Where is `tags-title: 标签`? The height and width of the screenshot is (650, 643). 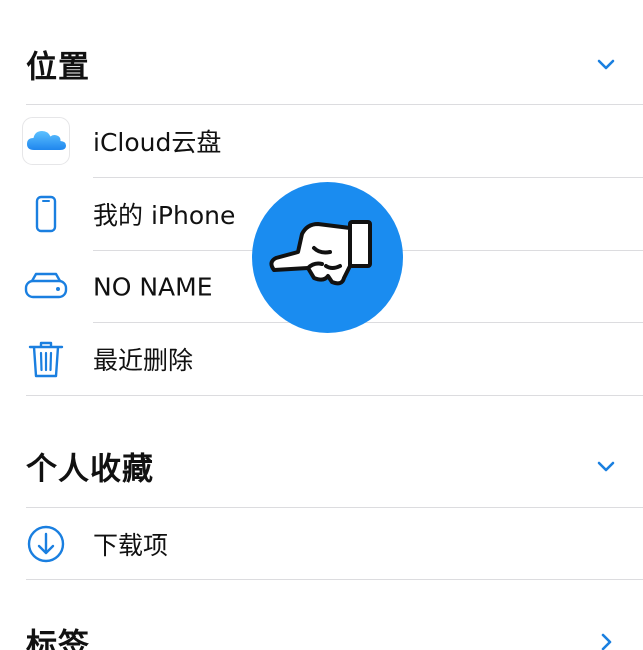 tags-title: 标签 is located at coordinates (58, 638).